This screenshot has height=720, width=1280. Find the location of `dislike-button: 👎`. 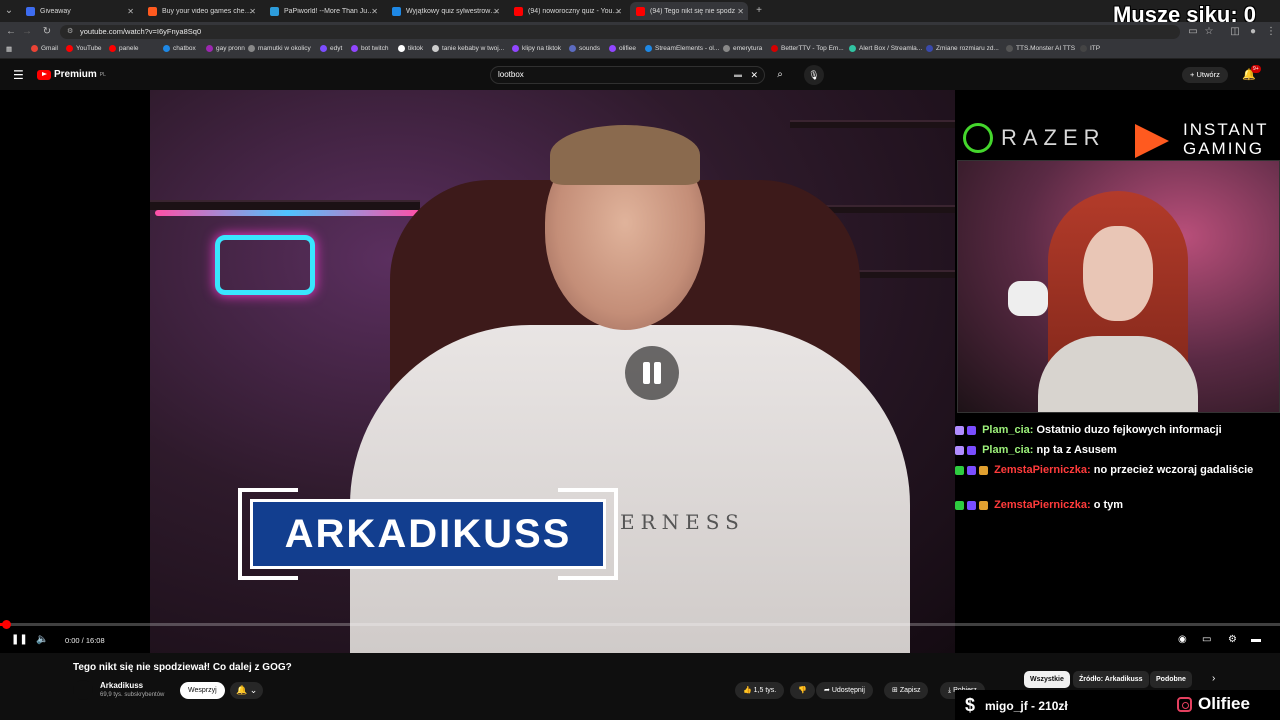

dislike-button: 👎 is located at coordinates (802, 690).